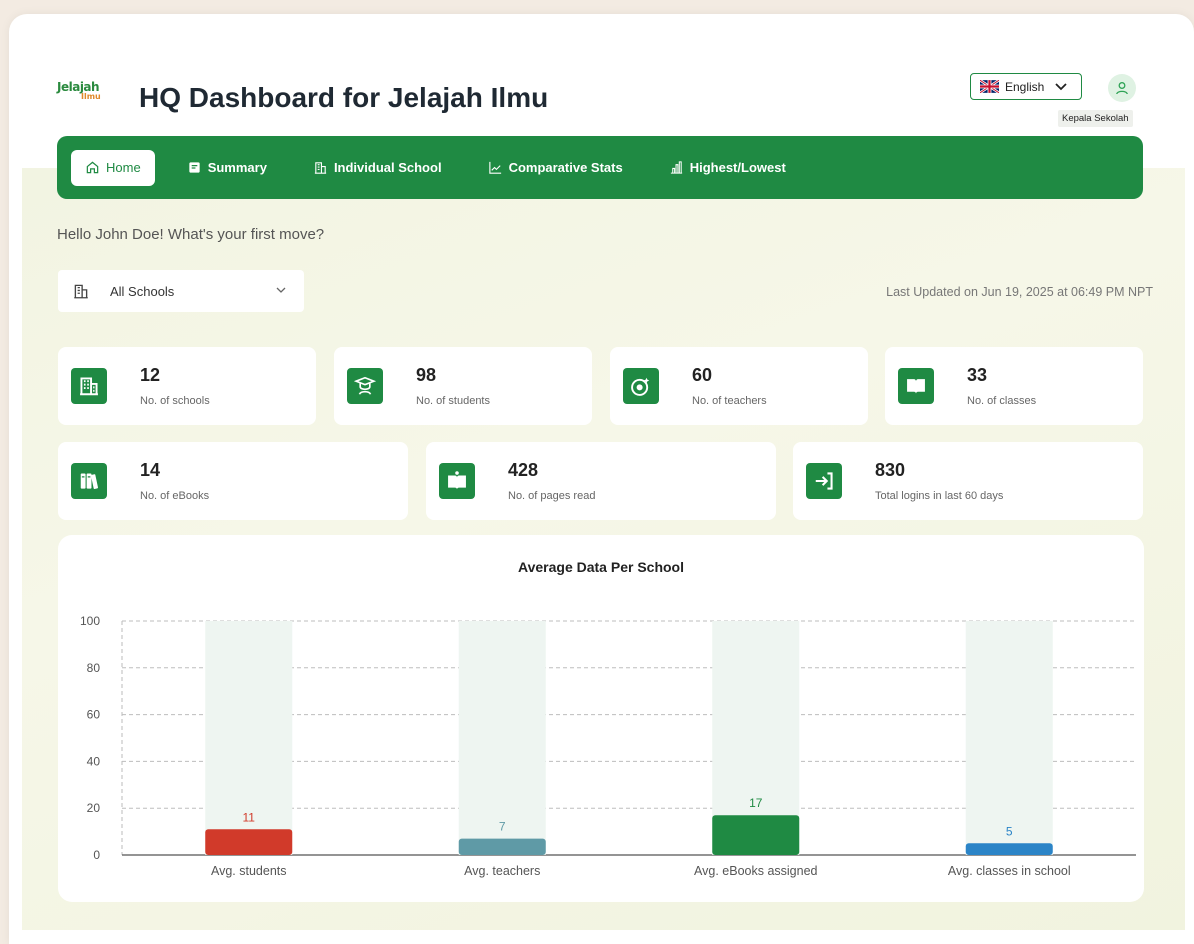 This screenshot has width=1194, height=944. What do you see at coordinates (502, 871) in the screenshot?
I see `x-tick-label: Avg. teachers` at bounding box center [502, 871].